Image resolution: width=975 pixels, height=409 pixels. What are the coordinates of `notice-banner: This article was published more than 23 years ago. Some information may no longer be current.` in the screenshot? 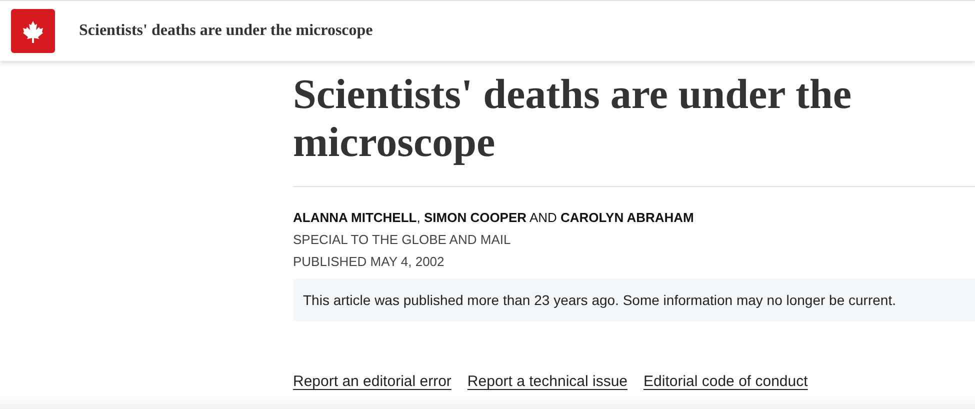 It's located at (634, 300).